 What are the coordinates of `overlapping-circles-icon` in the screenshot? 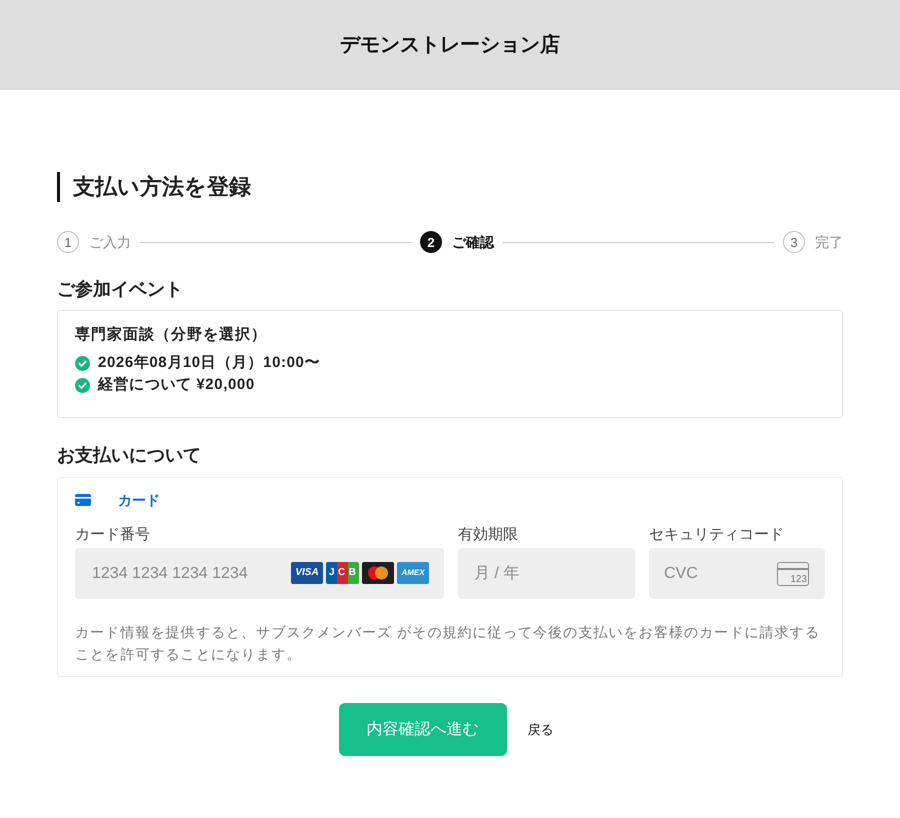 It's located at (378, 573).